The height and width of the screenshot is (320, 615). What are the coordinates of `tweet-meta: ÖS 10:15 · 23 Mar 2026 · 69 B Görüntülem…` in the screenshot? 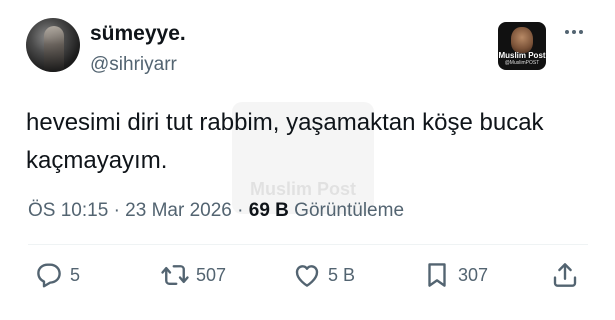 It's located at (216, 211).